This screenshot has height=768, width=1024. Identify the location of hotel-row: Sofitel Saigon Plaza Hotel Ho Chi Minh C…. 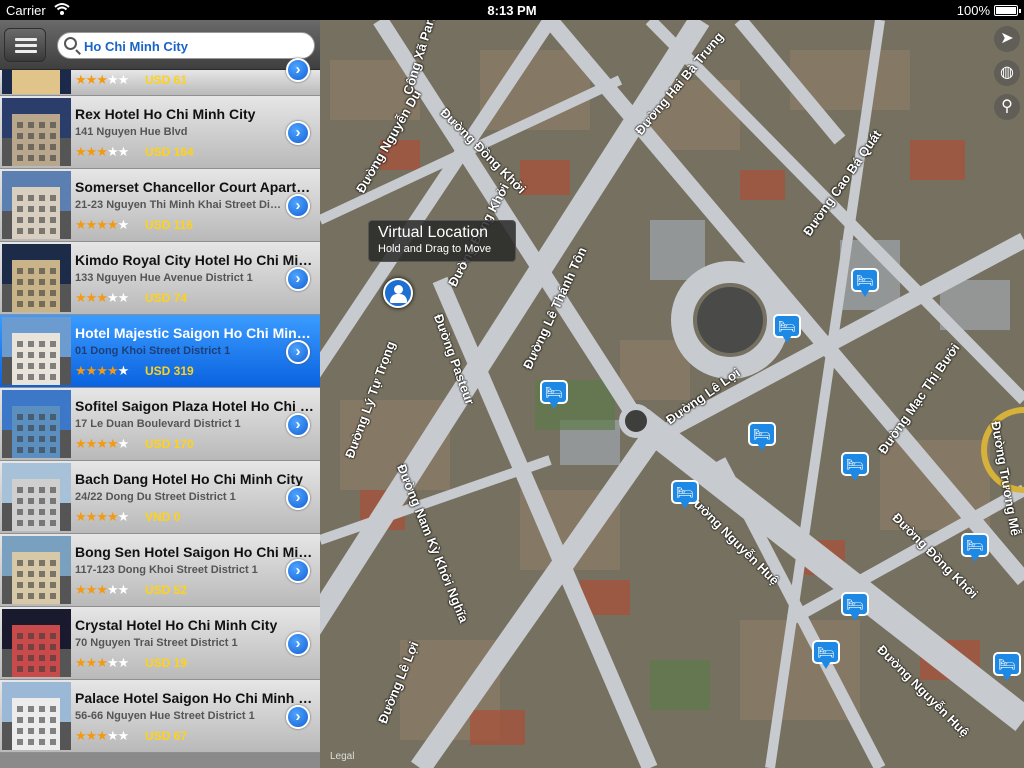
(160, 424).